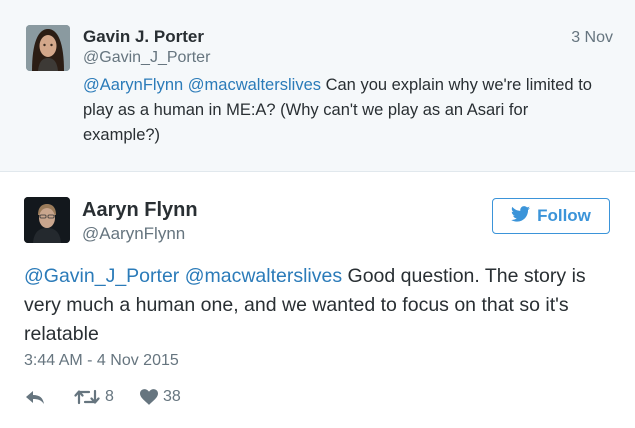 The height and width of the screenshot is (428, 635). Describe the element at coordinates (101, 361) in the screenshot. I see `tweet-timestamp: 3:44 AM - 4 Nov 2015` at that location.